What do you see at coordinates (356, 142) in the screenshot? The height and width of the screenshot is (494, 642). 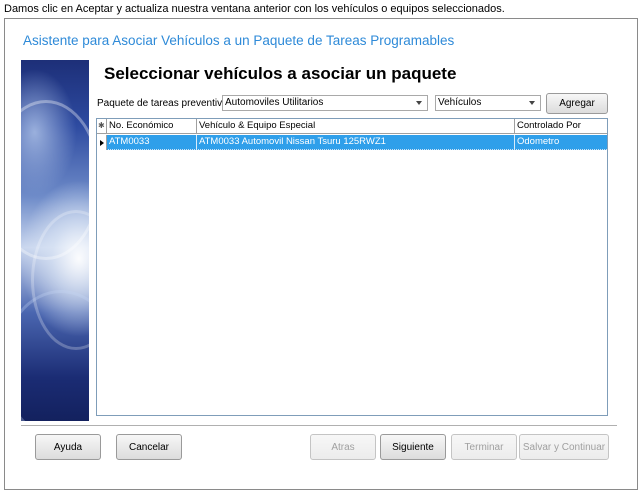 I see `cell-vehiculo: ATM0033 Automovil Nissan Tsuru 125RWZ1` at bounding box center [356, 142].